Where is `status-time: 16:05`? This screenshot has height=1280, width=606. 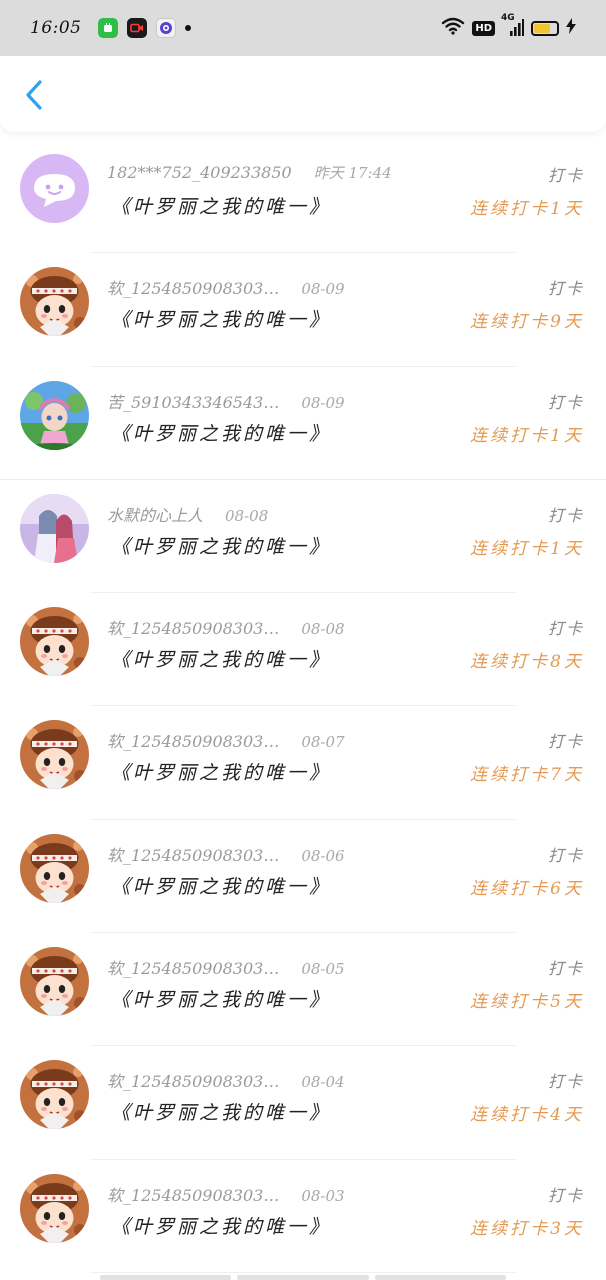 status-time: 16:05 is located at coordinates (56, 28).